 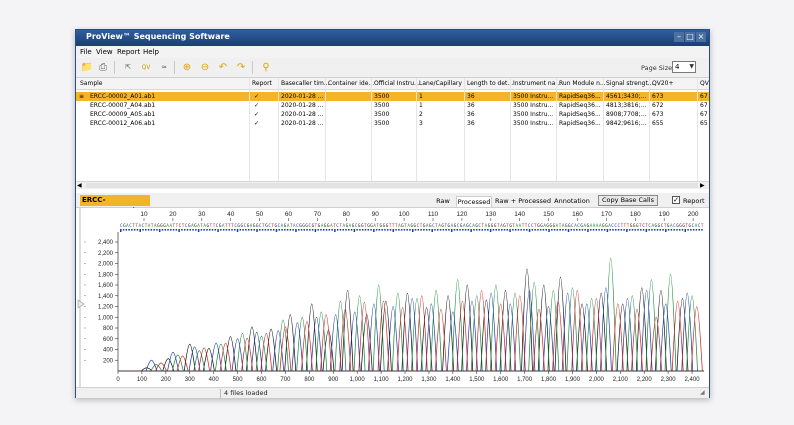 I want to click on scroll-thumb, so click(x=392, y=185).